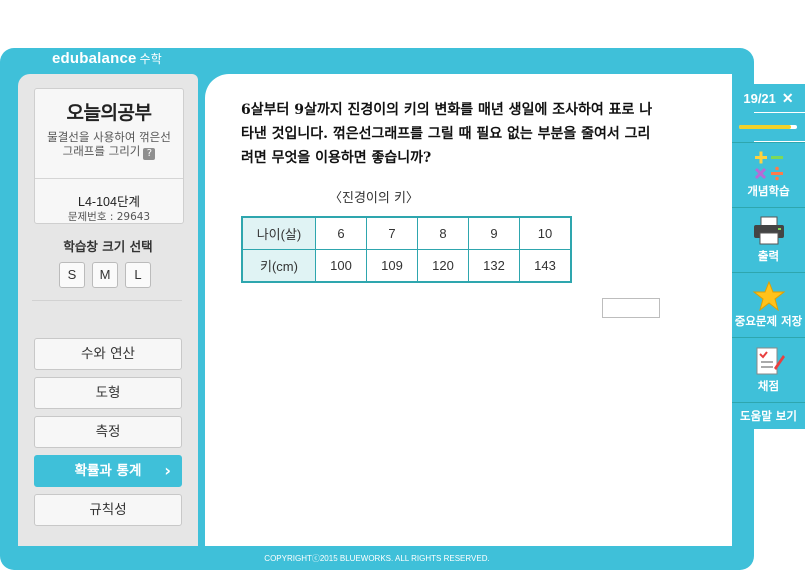 Image resolution: width=805 pixels, height=570 pixels. I want to click on table-cell: 120, so click(443, 266).